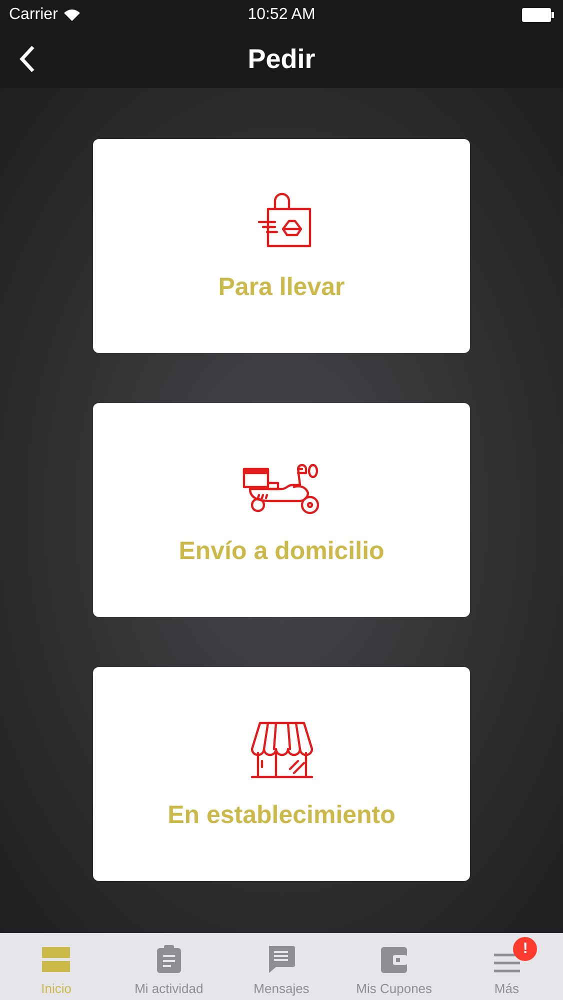 This screenshot has width=563, height=1000. I want to click on carrier-label: Carrier, so click(33, 15).